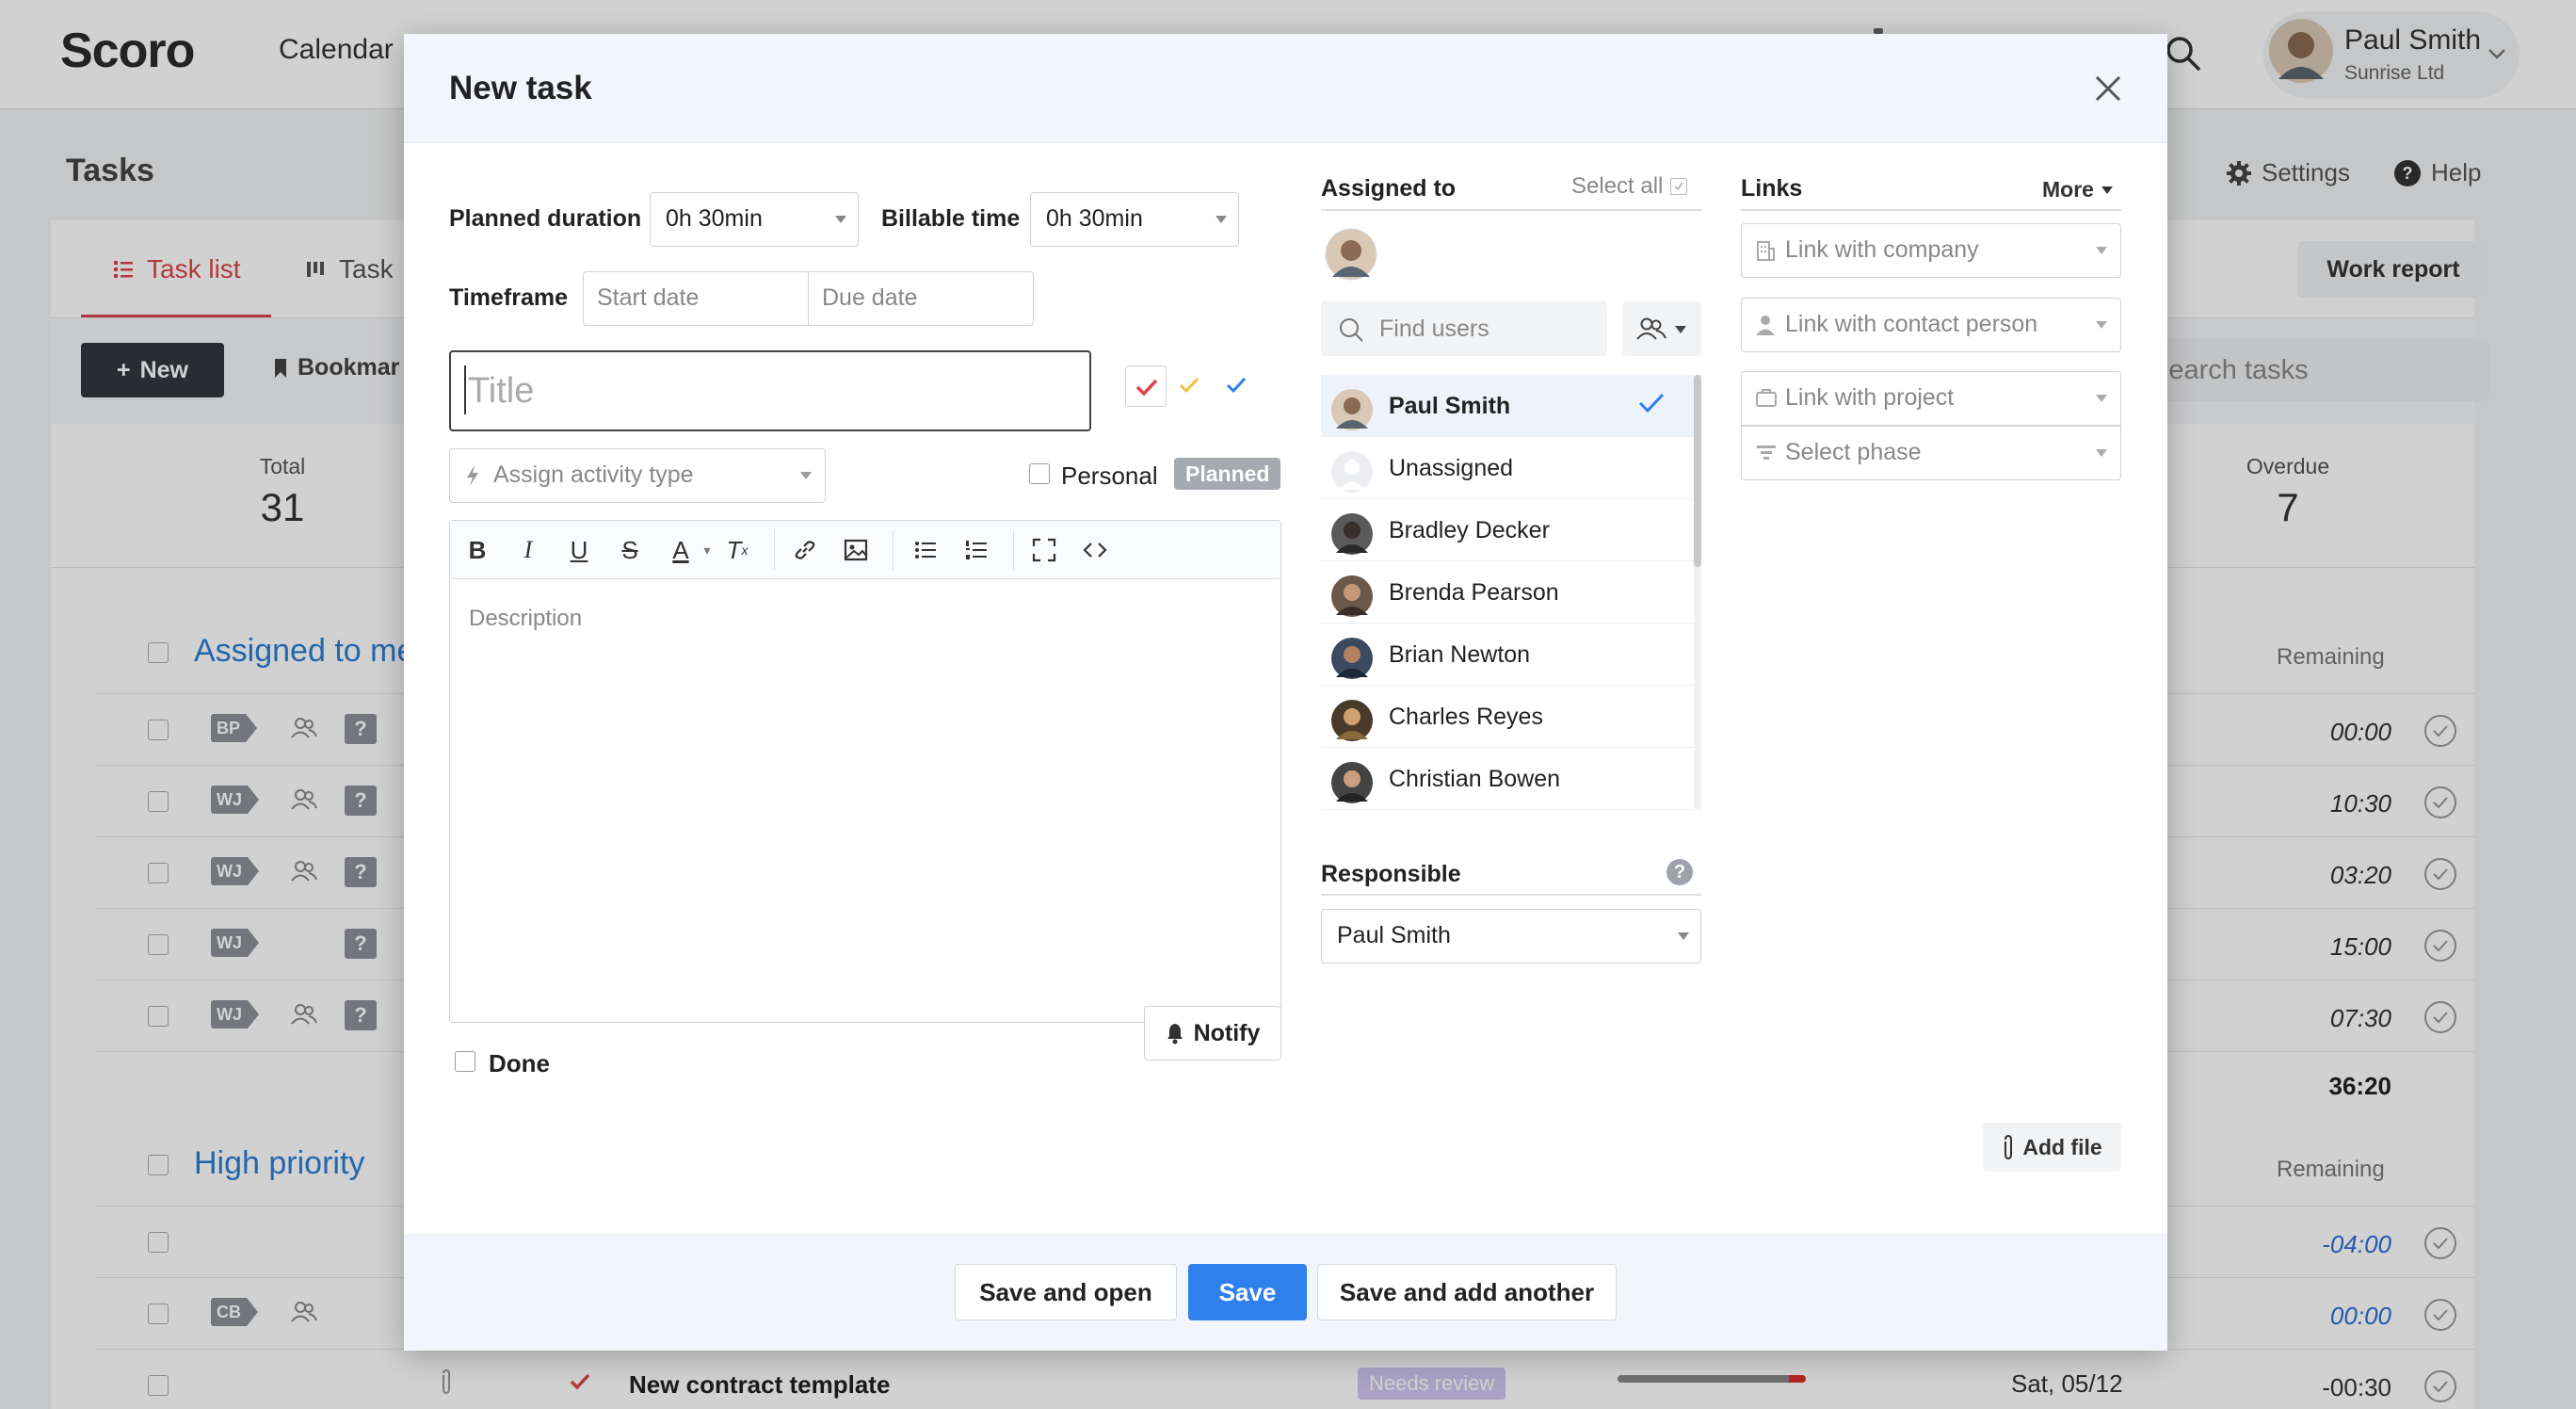  I want to click on planned-duration-select: 0h 30min, so click(754, 220).